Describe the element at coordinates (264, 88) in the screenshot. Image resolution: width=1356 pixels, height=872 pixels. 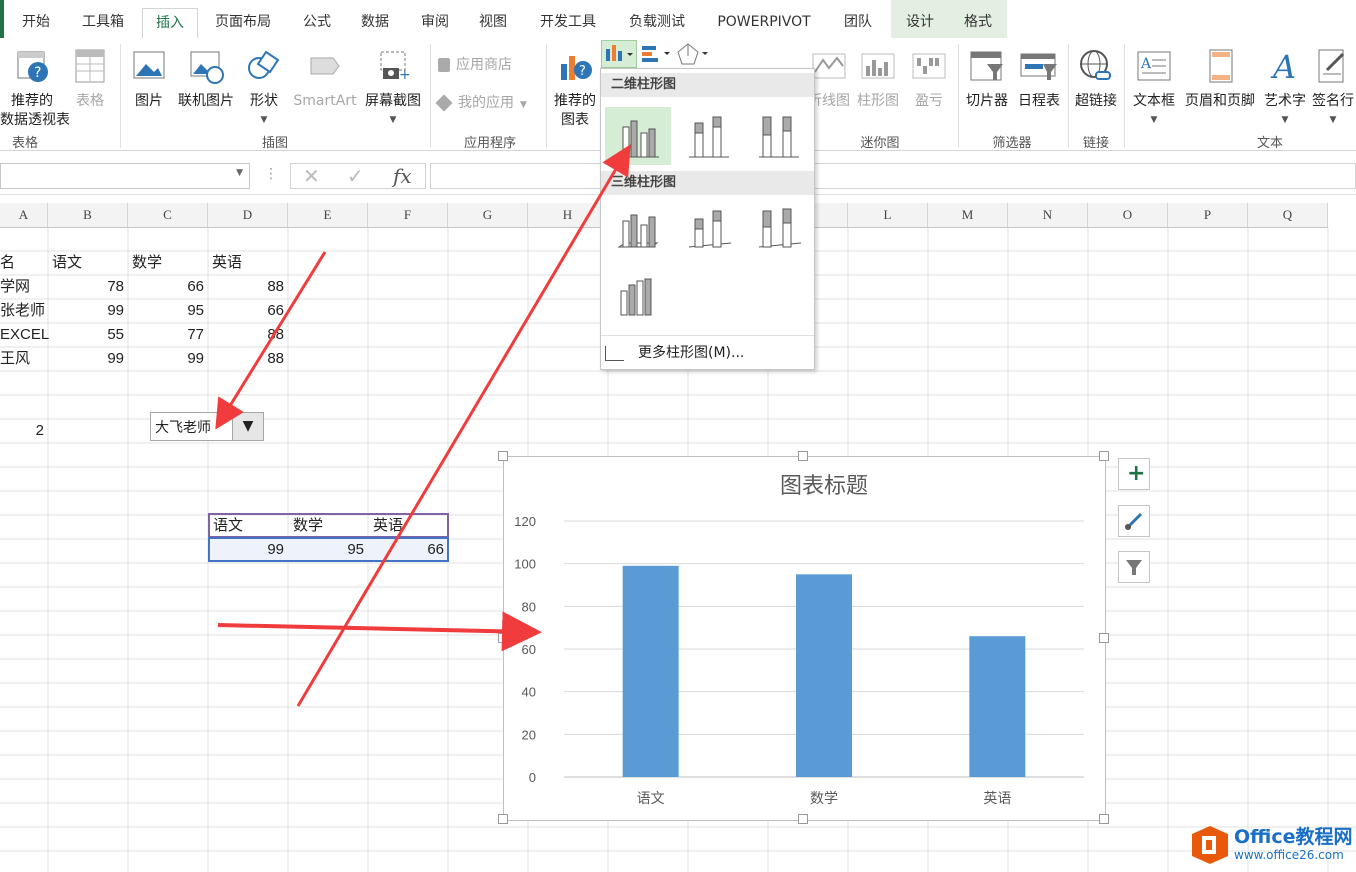
I see `shapes-button: 形状 ▼` at that location.